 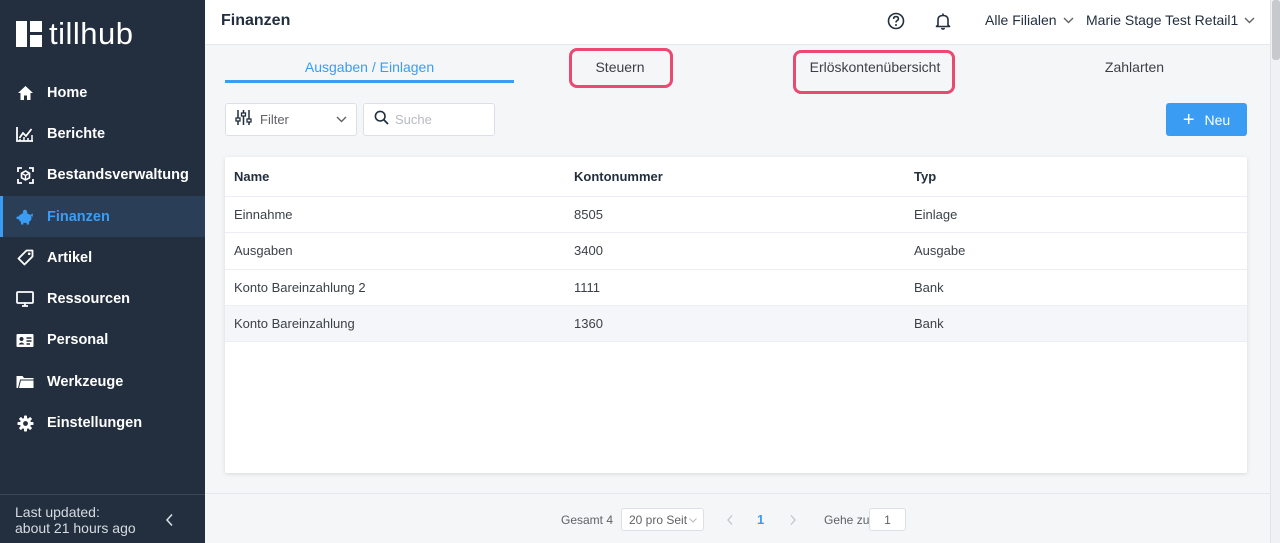 I want to click on gear-icon, so click(x=25, y=423).